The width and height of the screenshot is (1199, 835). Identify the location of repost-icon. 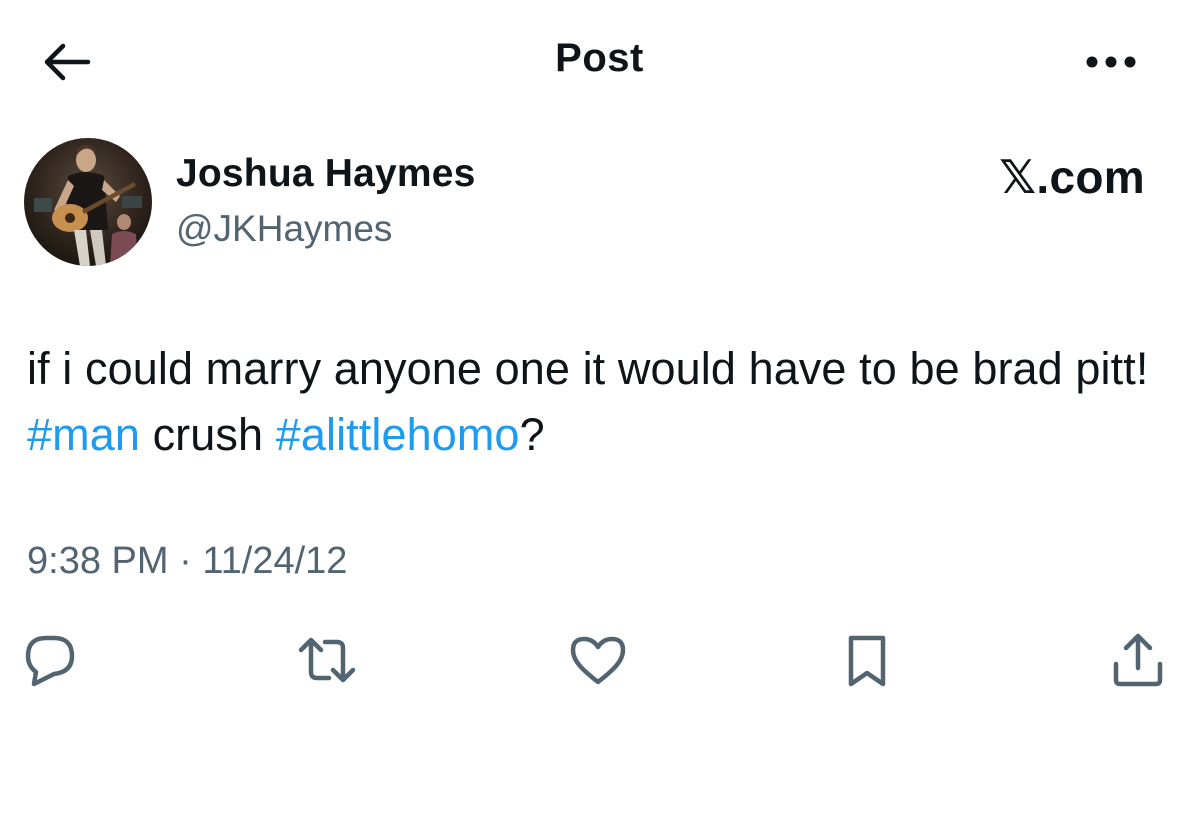
(327, 660).